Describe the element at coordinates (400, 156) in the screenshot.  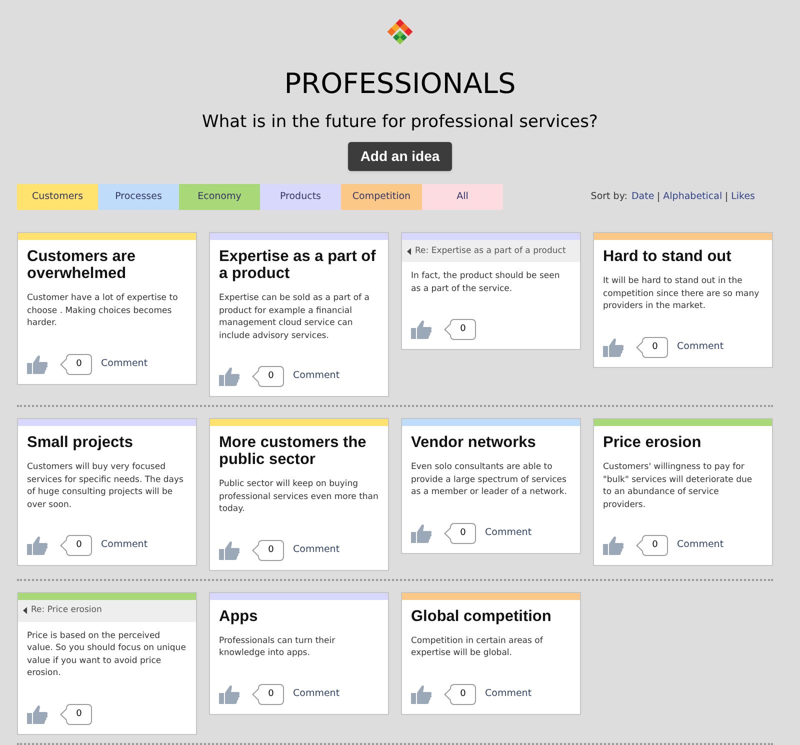
I see `add-idea-button: Add an idea` at that location.